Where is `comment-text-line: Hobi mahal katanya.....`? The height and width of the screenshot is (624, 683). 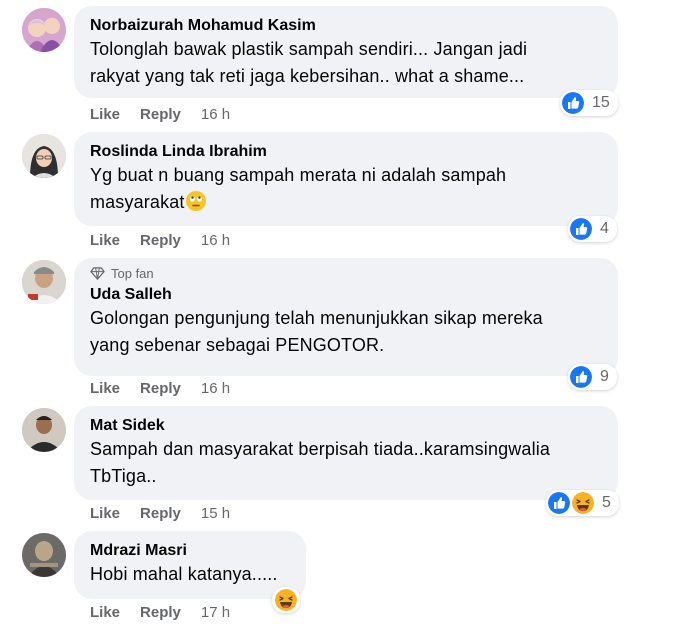
comment-text-line: Hobi mahal katanya..... is located at coordinates (184, 574).